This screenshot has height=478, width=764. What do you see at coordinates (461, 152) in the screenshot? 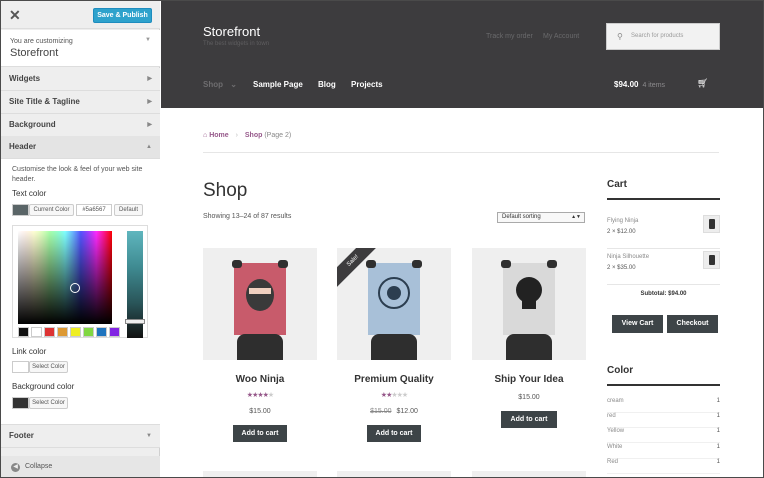
I see `divider` at bounding box center [461, 152].